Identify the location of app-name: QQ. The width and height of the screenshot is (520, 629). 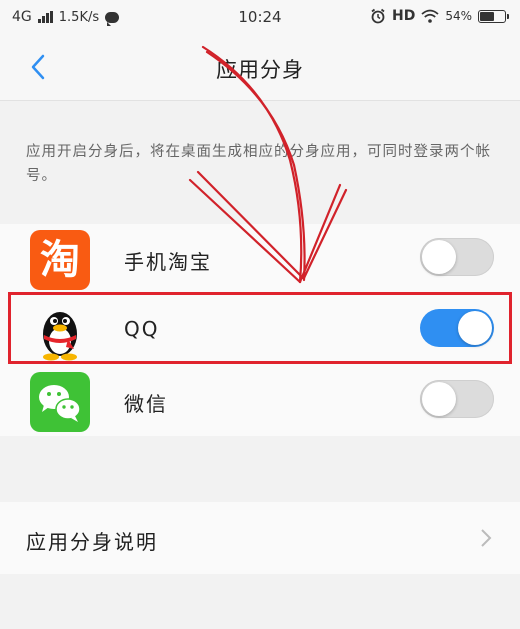
(142, 329).